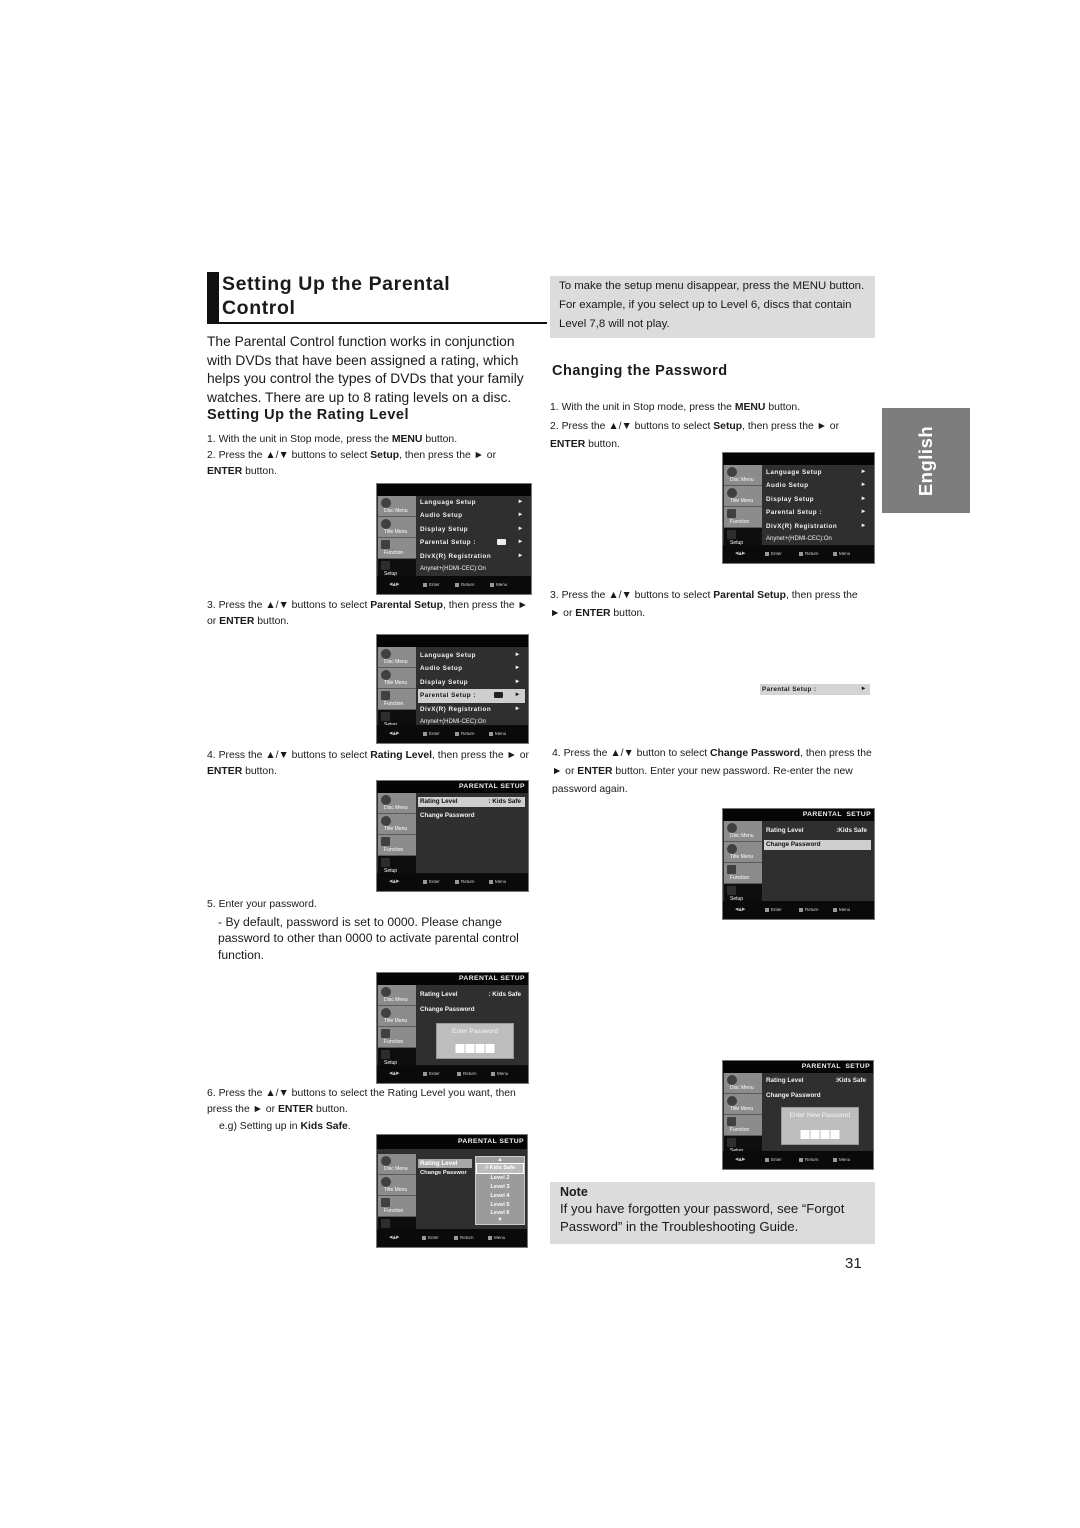 This screenshot has width=1080, height=1528. I want to click on parental-setup-strip: Parental Setup : ►, so click(815, 689).